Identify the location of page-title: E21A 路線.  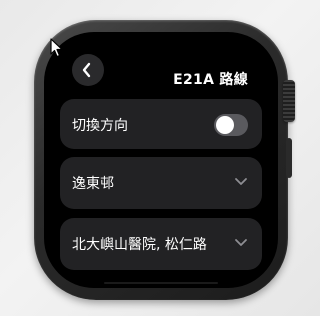
(210, 80).